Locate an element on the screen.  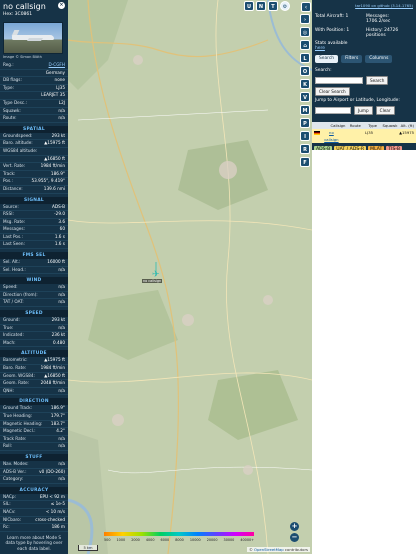
search-input is located at coordinates (339, 81).